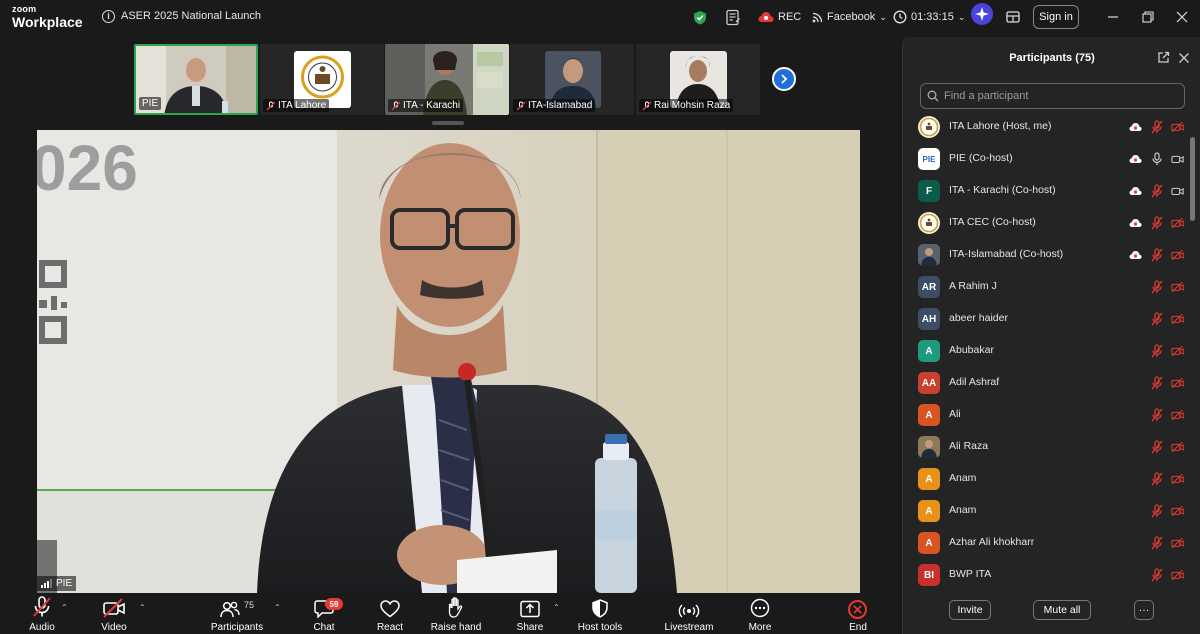  I want to click on participants-options-caret: ⌃, so click(277, 607).